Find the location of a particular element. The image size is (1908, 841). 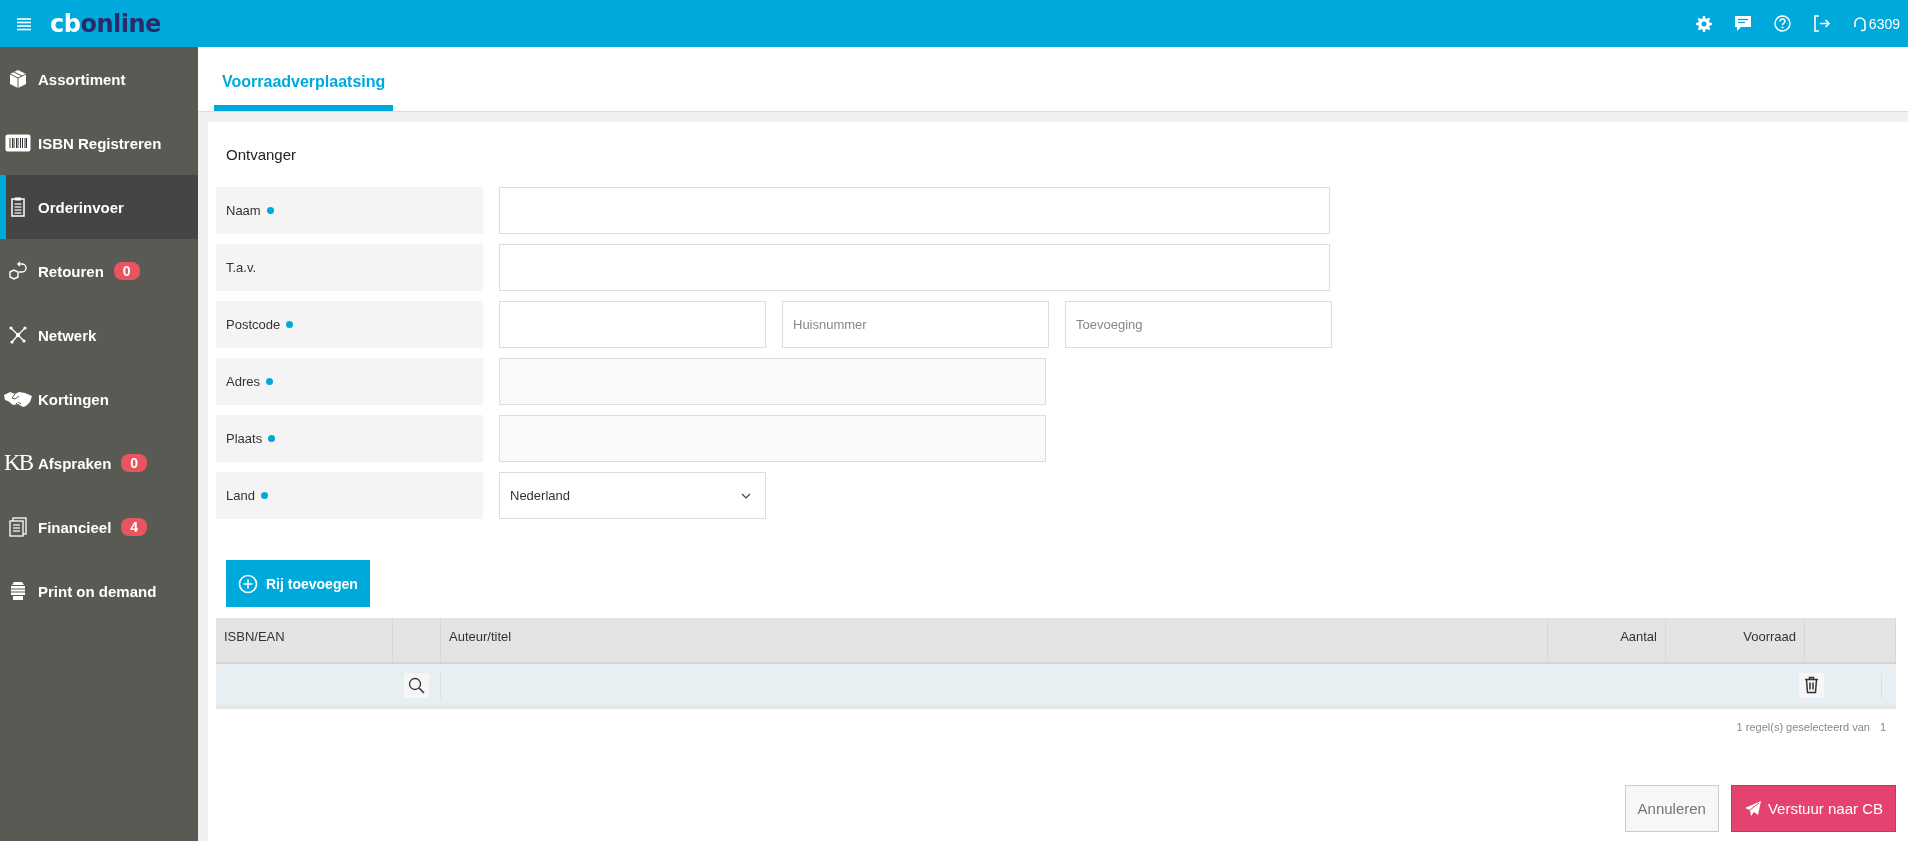

box-icon is located at coordinates (18, 79).